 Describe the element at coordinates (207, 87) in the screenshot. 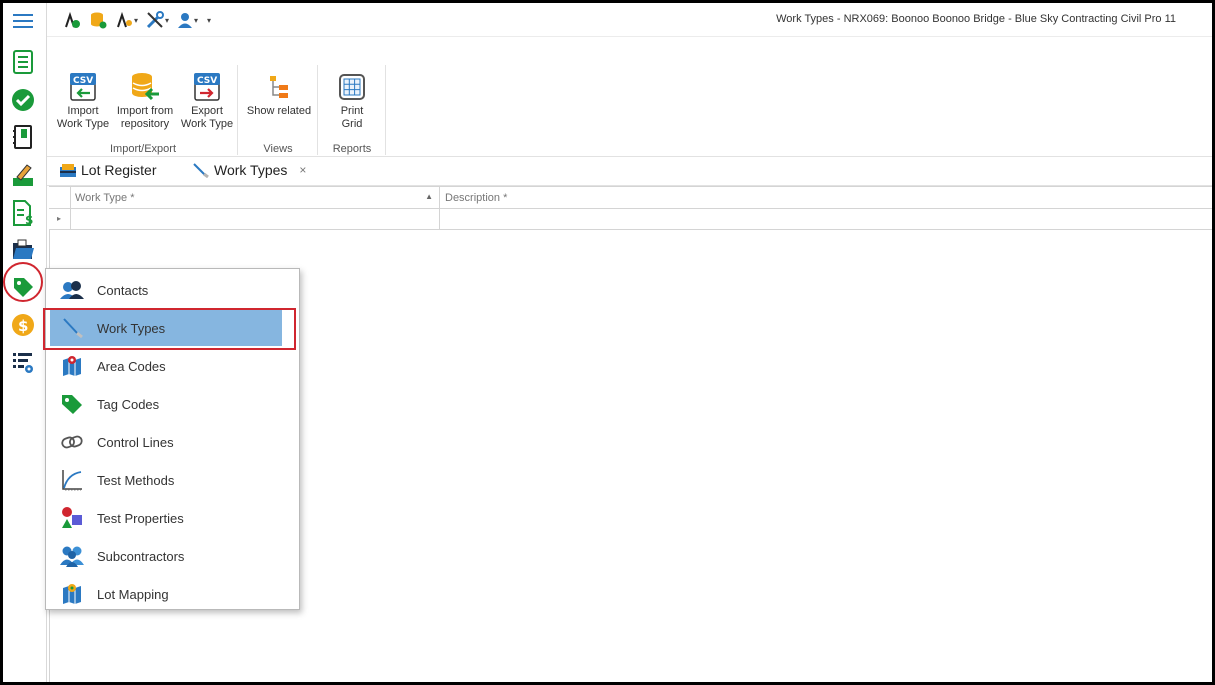

I see `csv-export-icon: CSV` at that location.